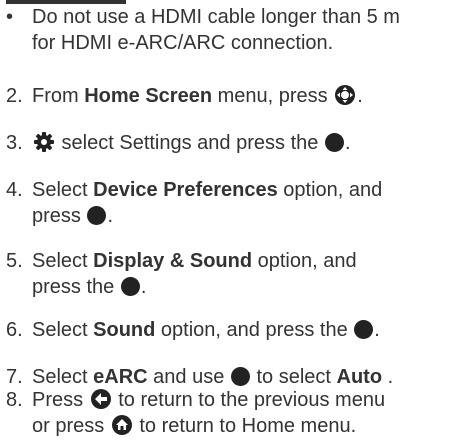 This screenshot has height=440, width=469. I want to click on step-text: to return to Home menu., so click(245, 426).